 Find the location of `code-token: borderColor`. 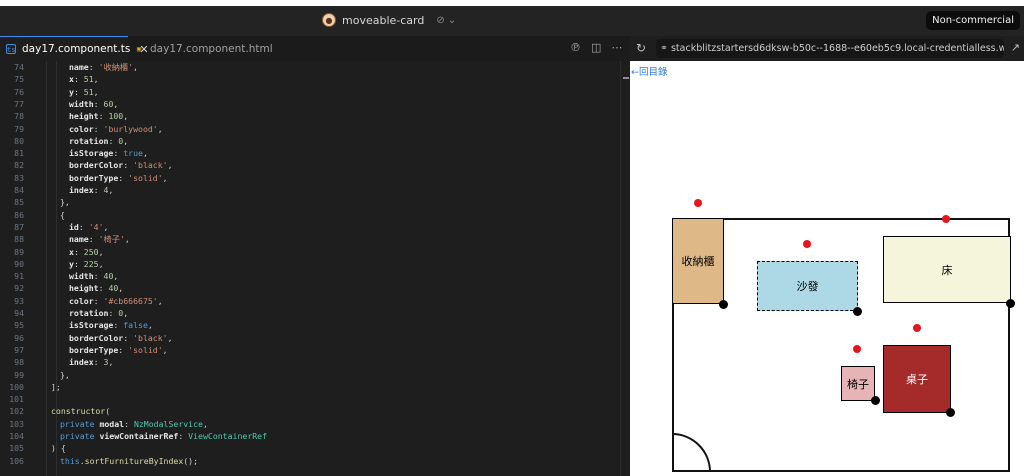

code-token: borderColor is located at coordinates (96, 165).